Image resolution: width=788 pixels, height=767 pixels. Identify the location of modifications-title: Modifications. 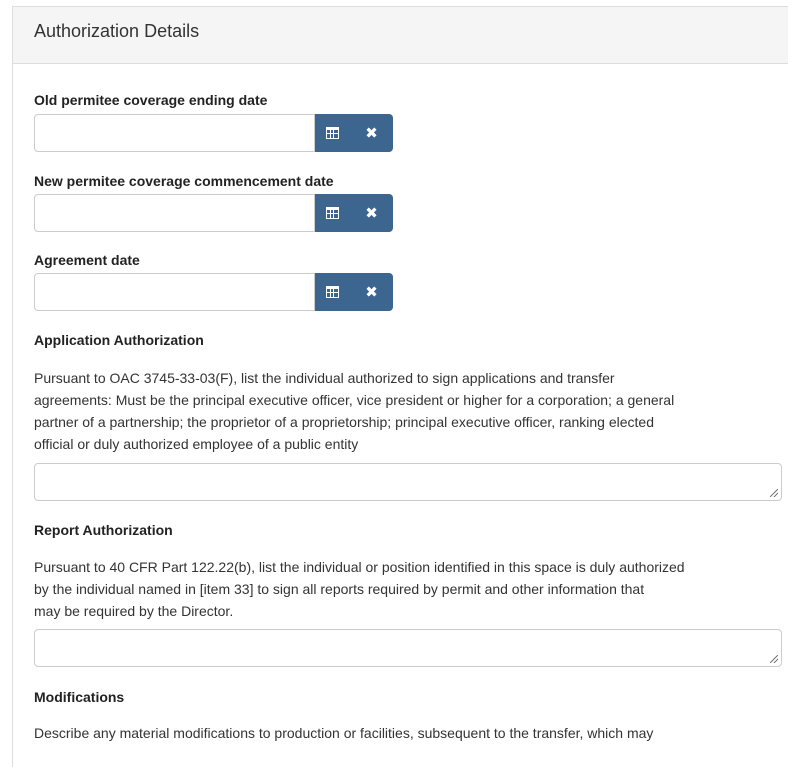
(79, 697).